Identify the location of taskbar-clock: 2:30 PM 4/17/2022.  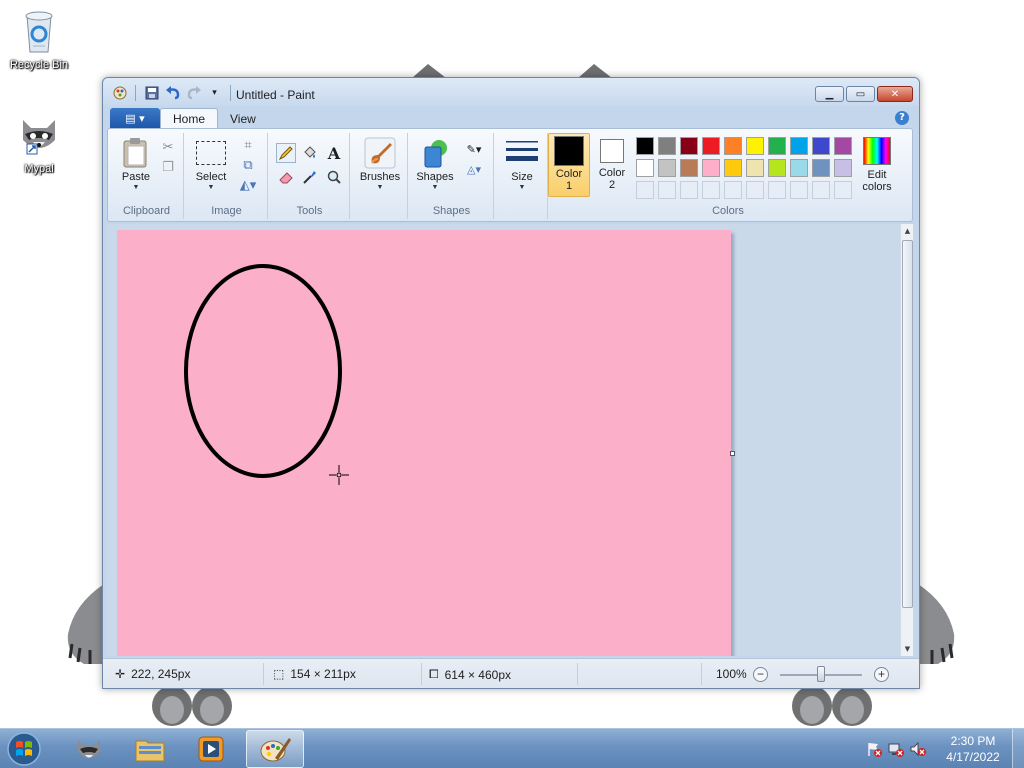
(973, 749).